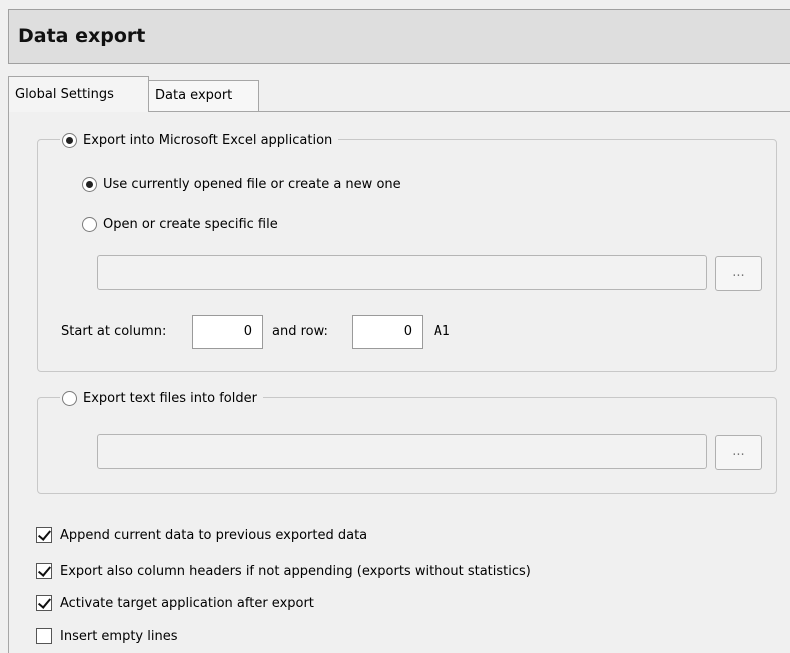 Image resolution: width=790 pixels, height=653 pixels. What do you see at coordinates (402, 451) in the screenshot?
I see `text-folder-path-input` at bounding box center [402, 451].